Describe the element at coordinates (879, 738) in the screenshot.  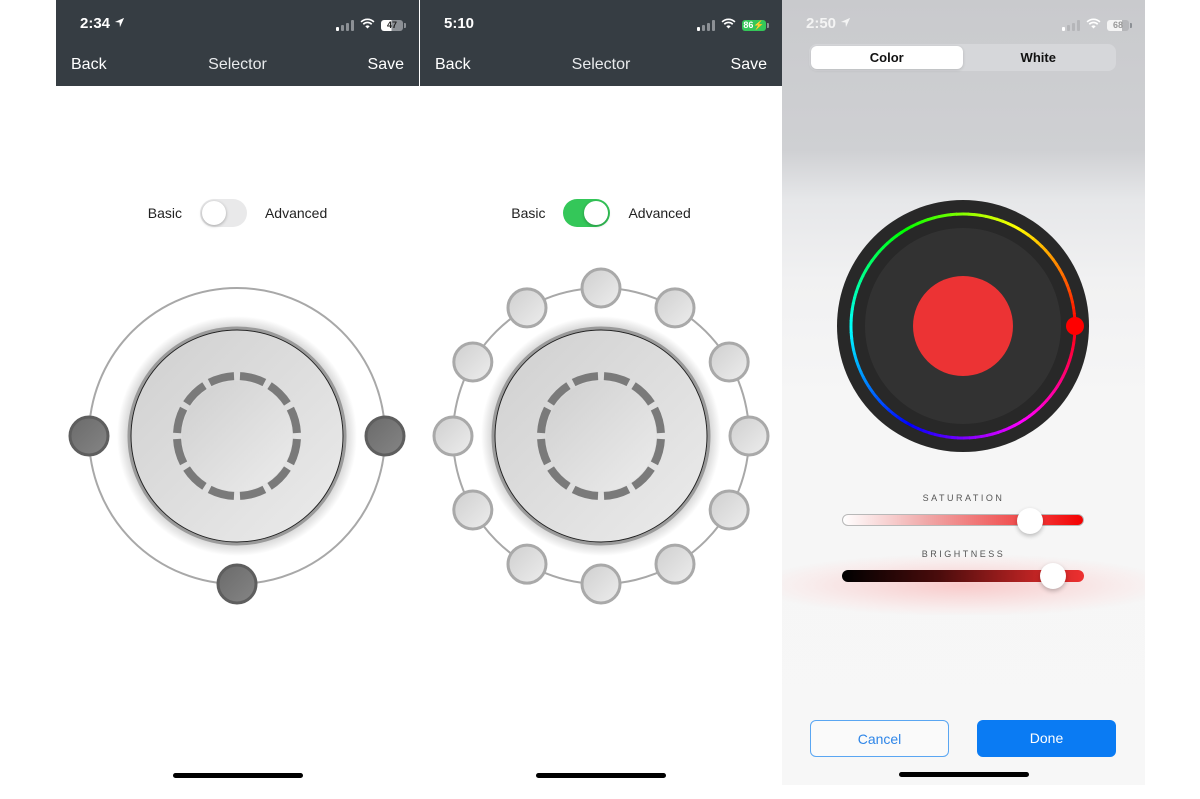
I see `cancel-button: Cancel` at that location.